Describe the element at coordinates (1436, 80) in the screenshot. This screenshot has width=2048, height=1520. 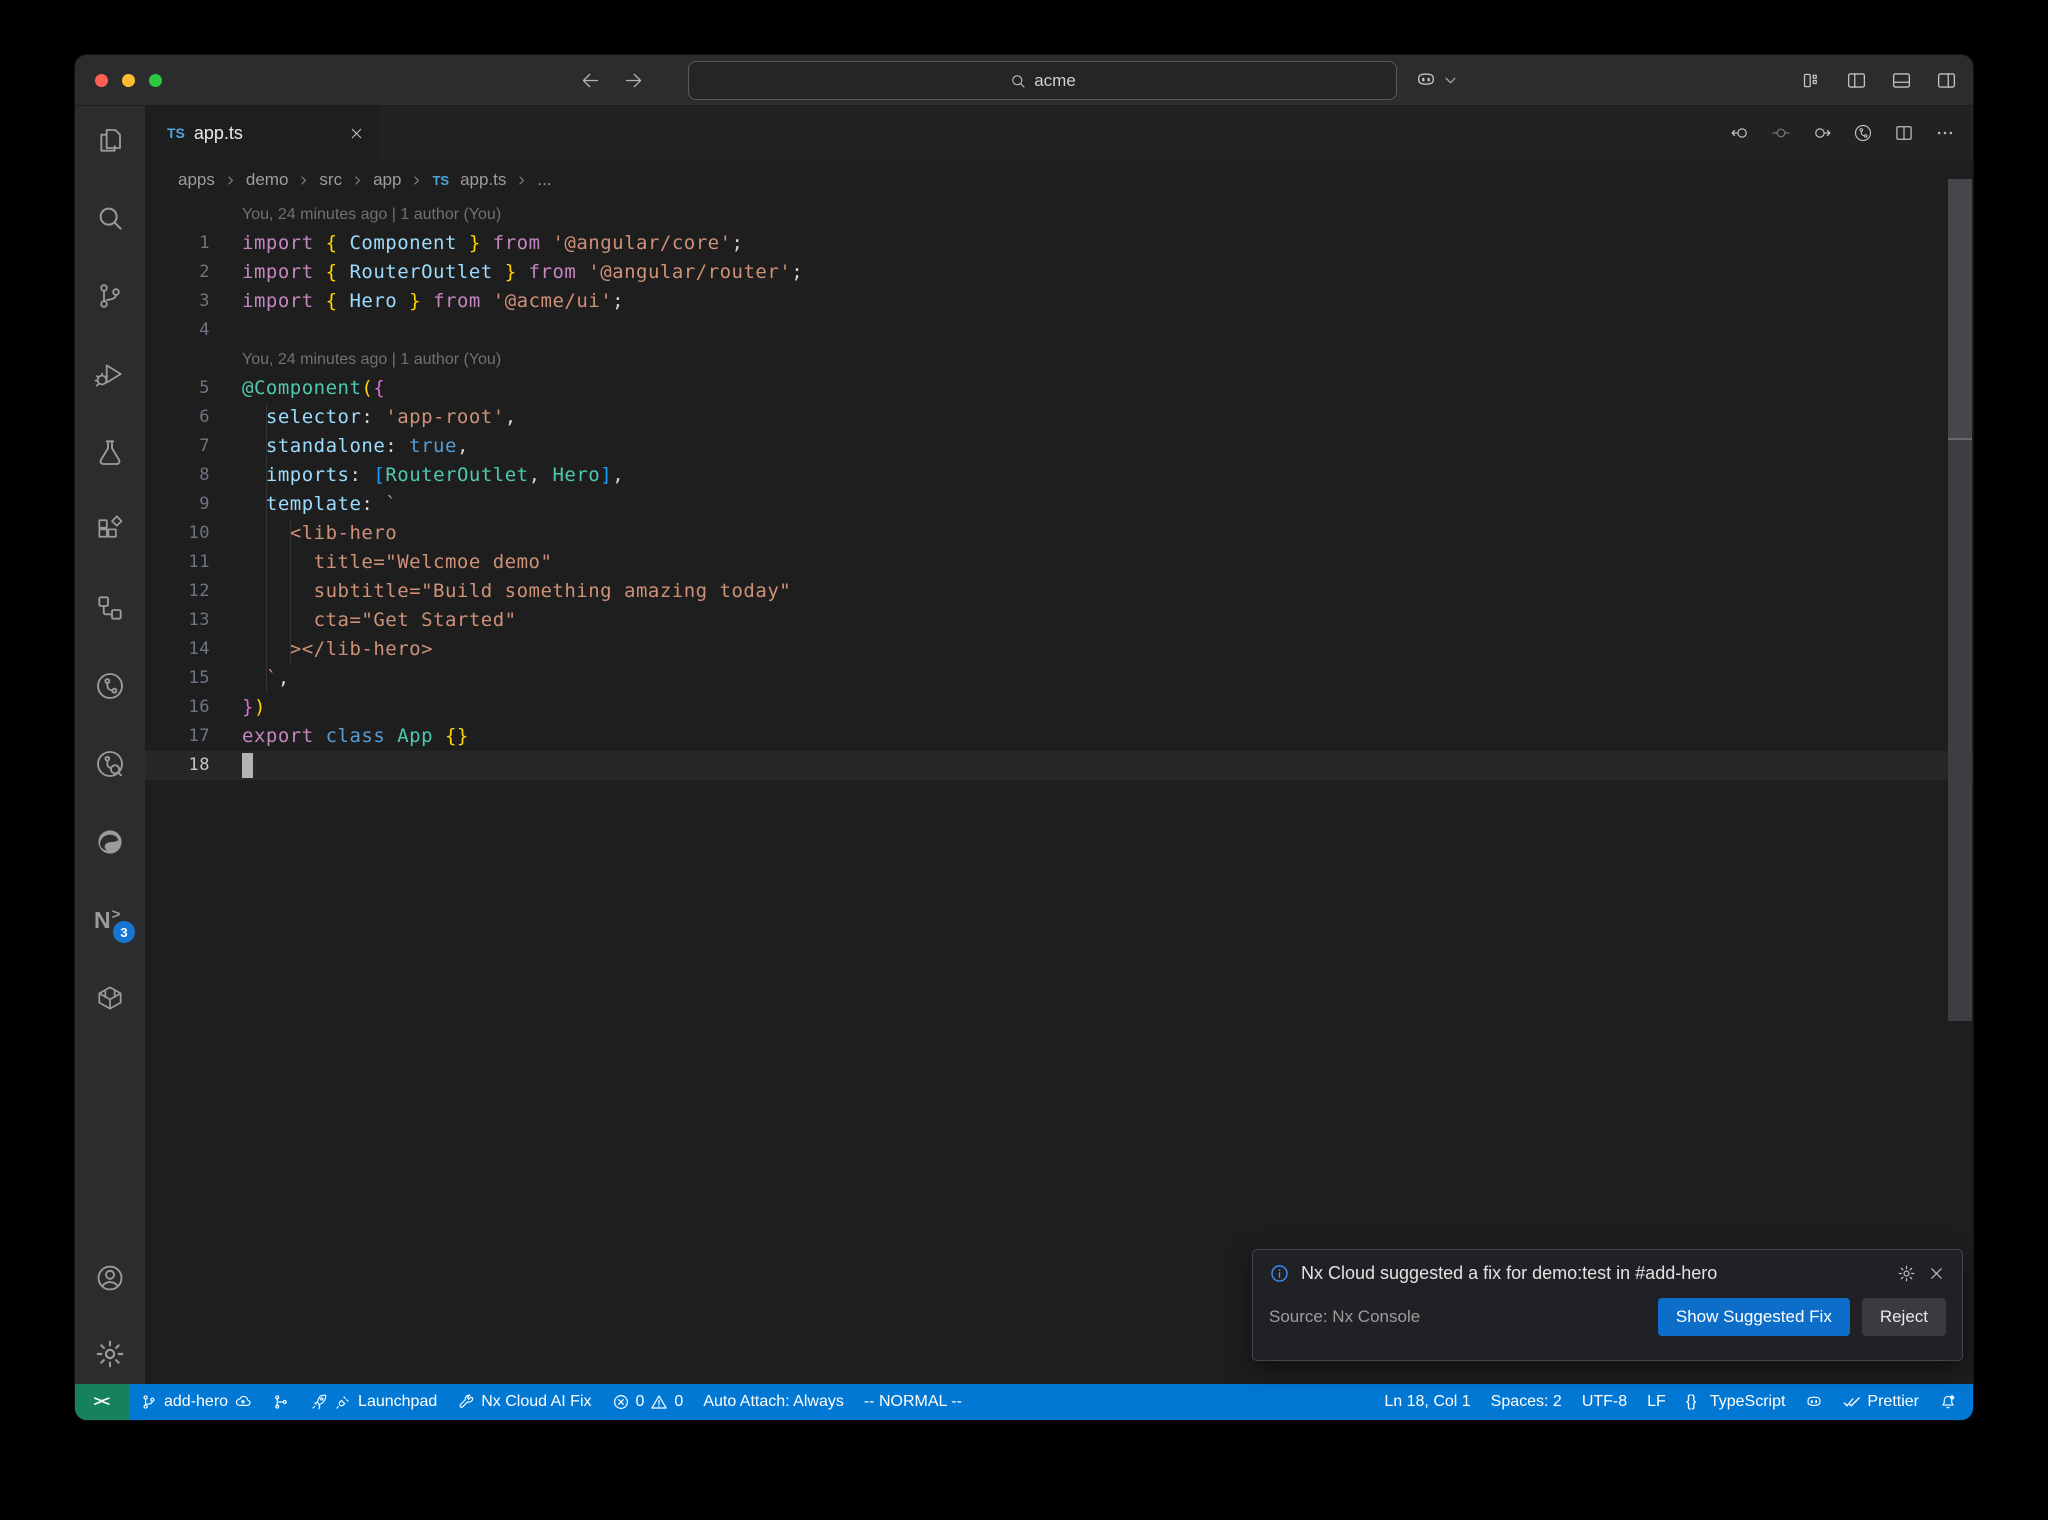
I see `copilot-menu` at that location.